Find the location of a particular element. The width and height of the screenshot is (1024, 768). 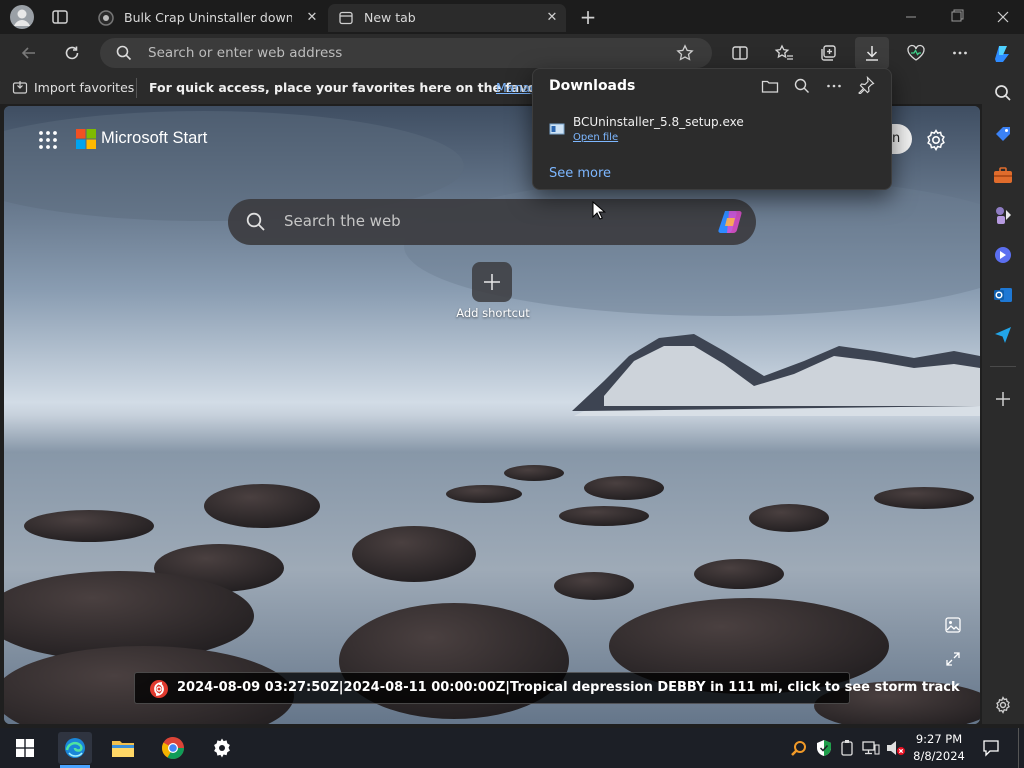

tray-defender-shield-icon is located at coordinates (824, 748).